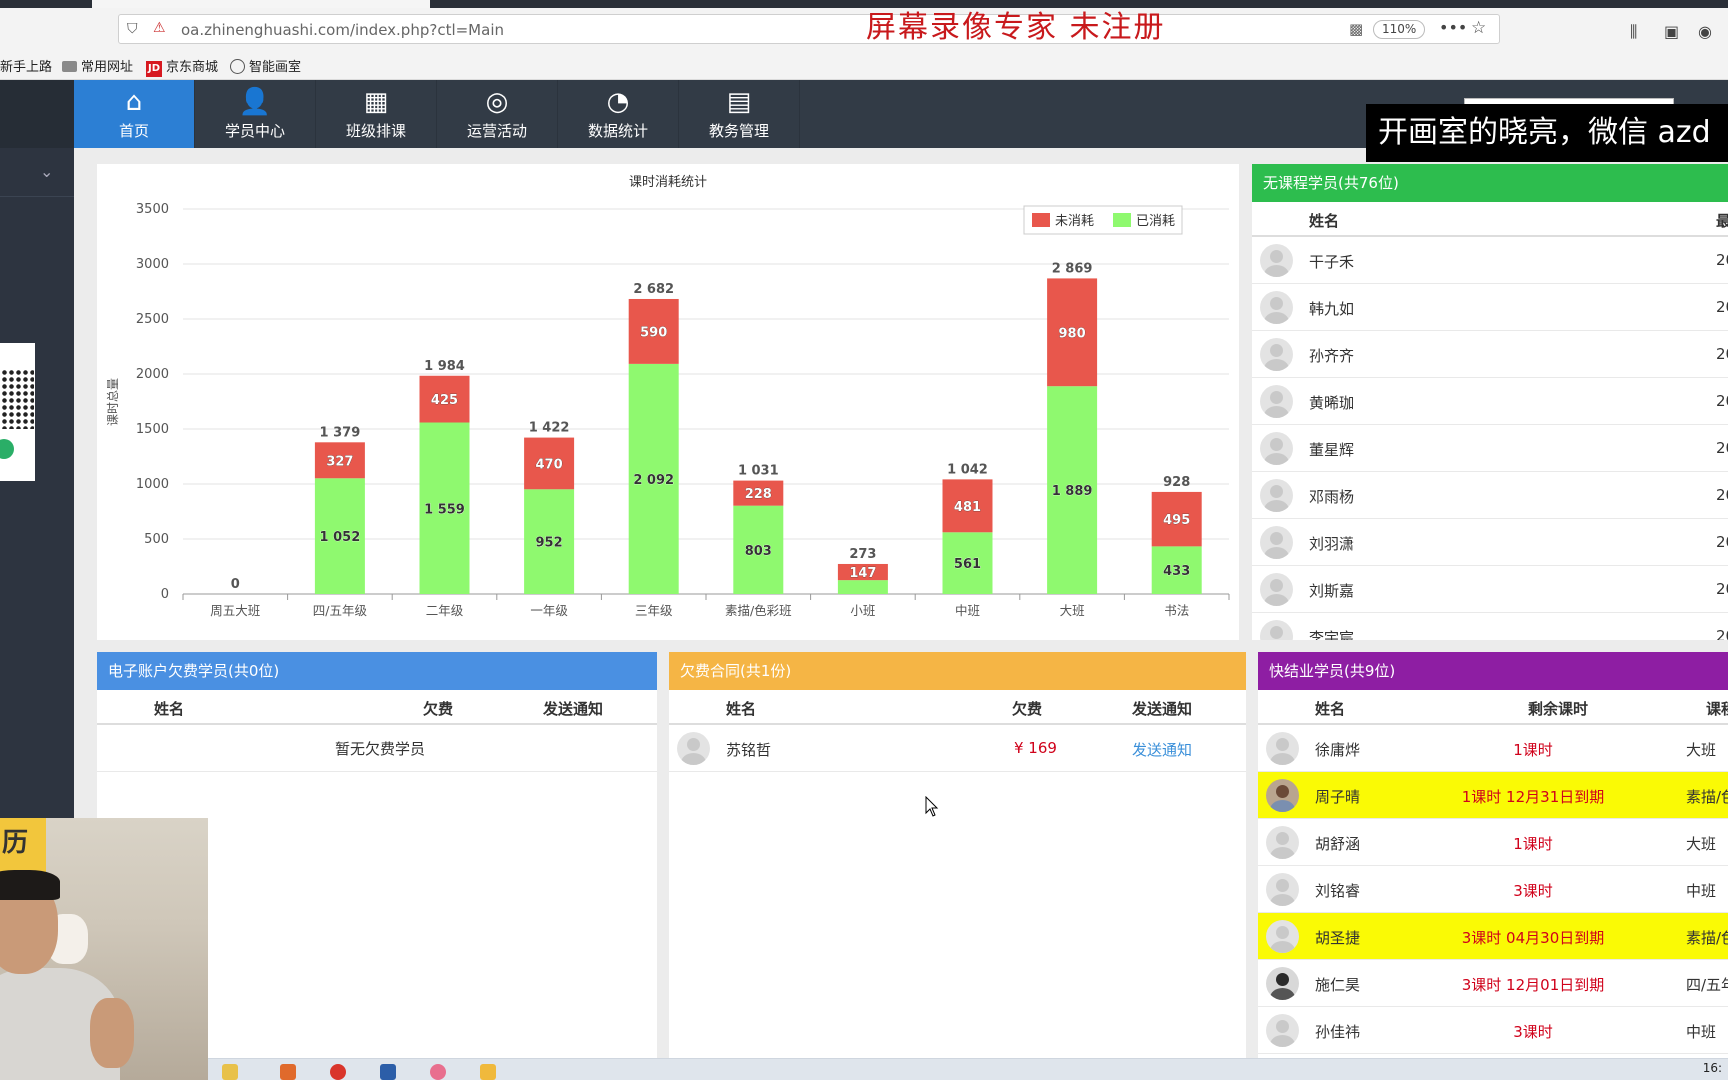 The height and width of the screenshot is (1080, 1728). Describe the element at coordinates (1493, 671) in the screenshot. I see `panel-title: 快结业学员(共9位)` at that location.